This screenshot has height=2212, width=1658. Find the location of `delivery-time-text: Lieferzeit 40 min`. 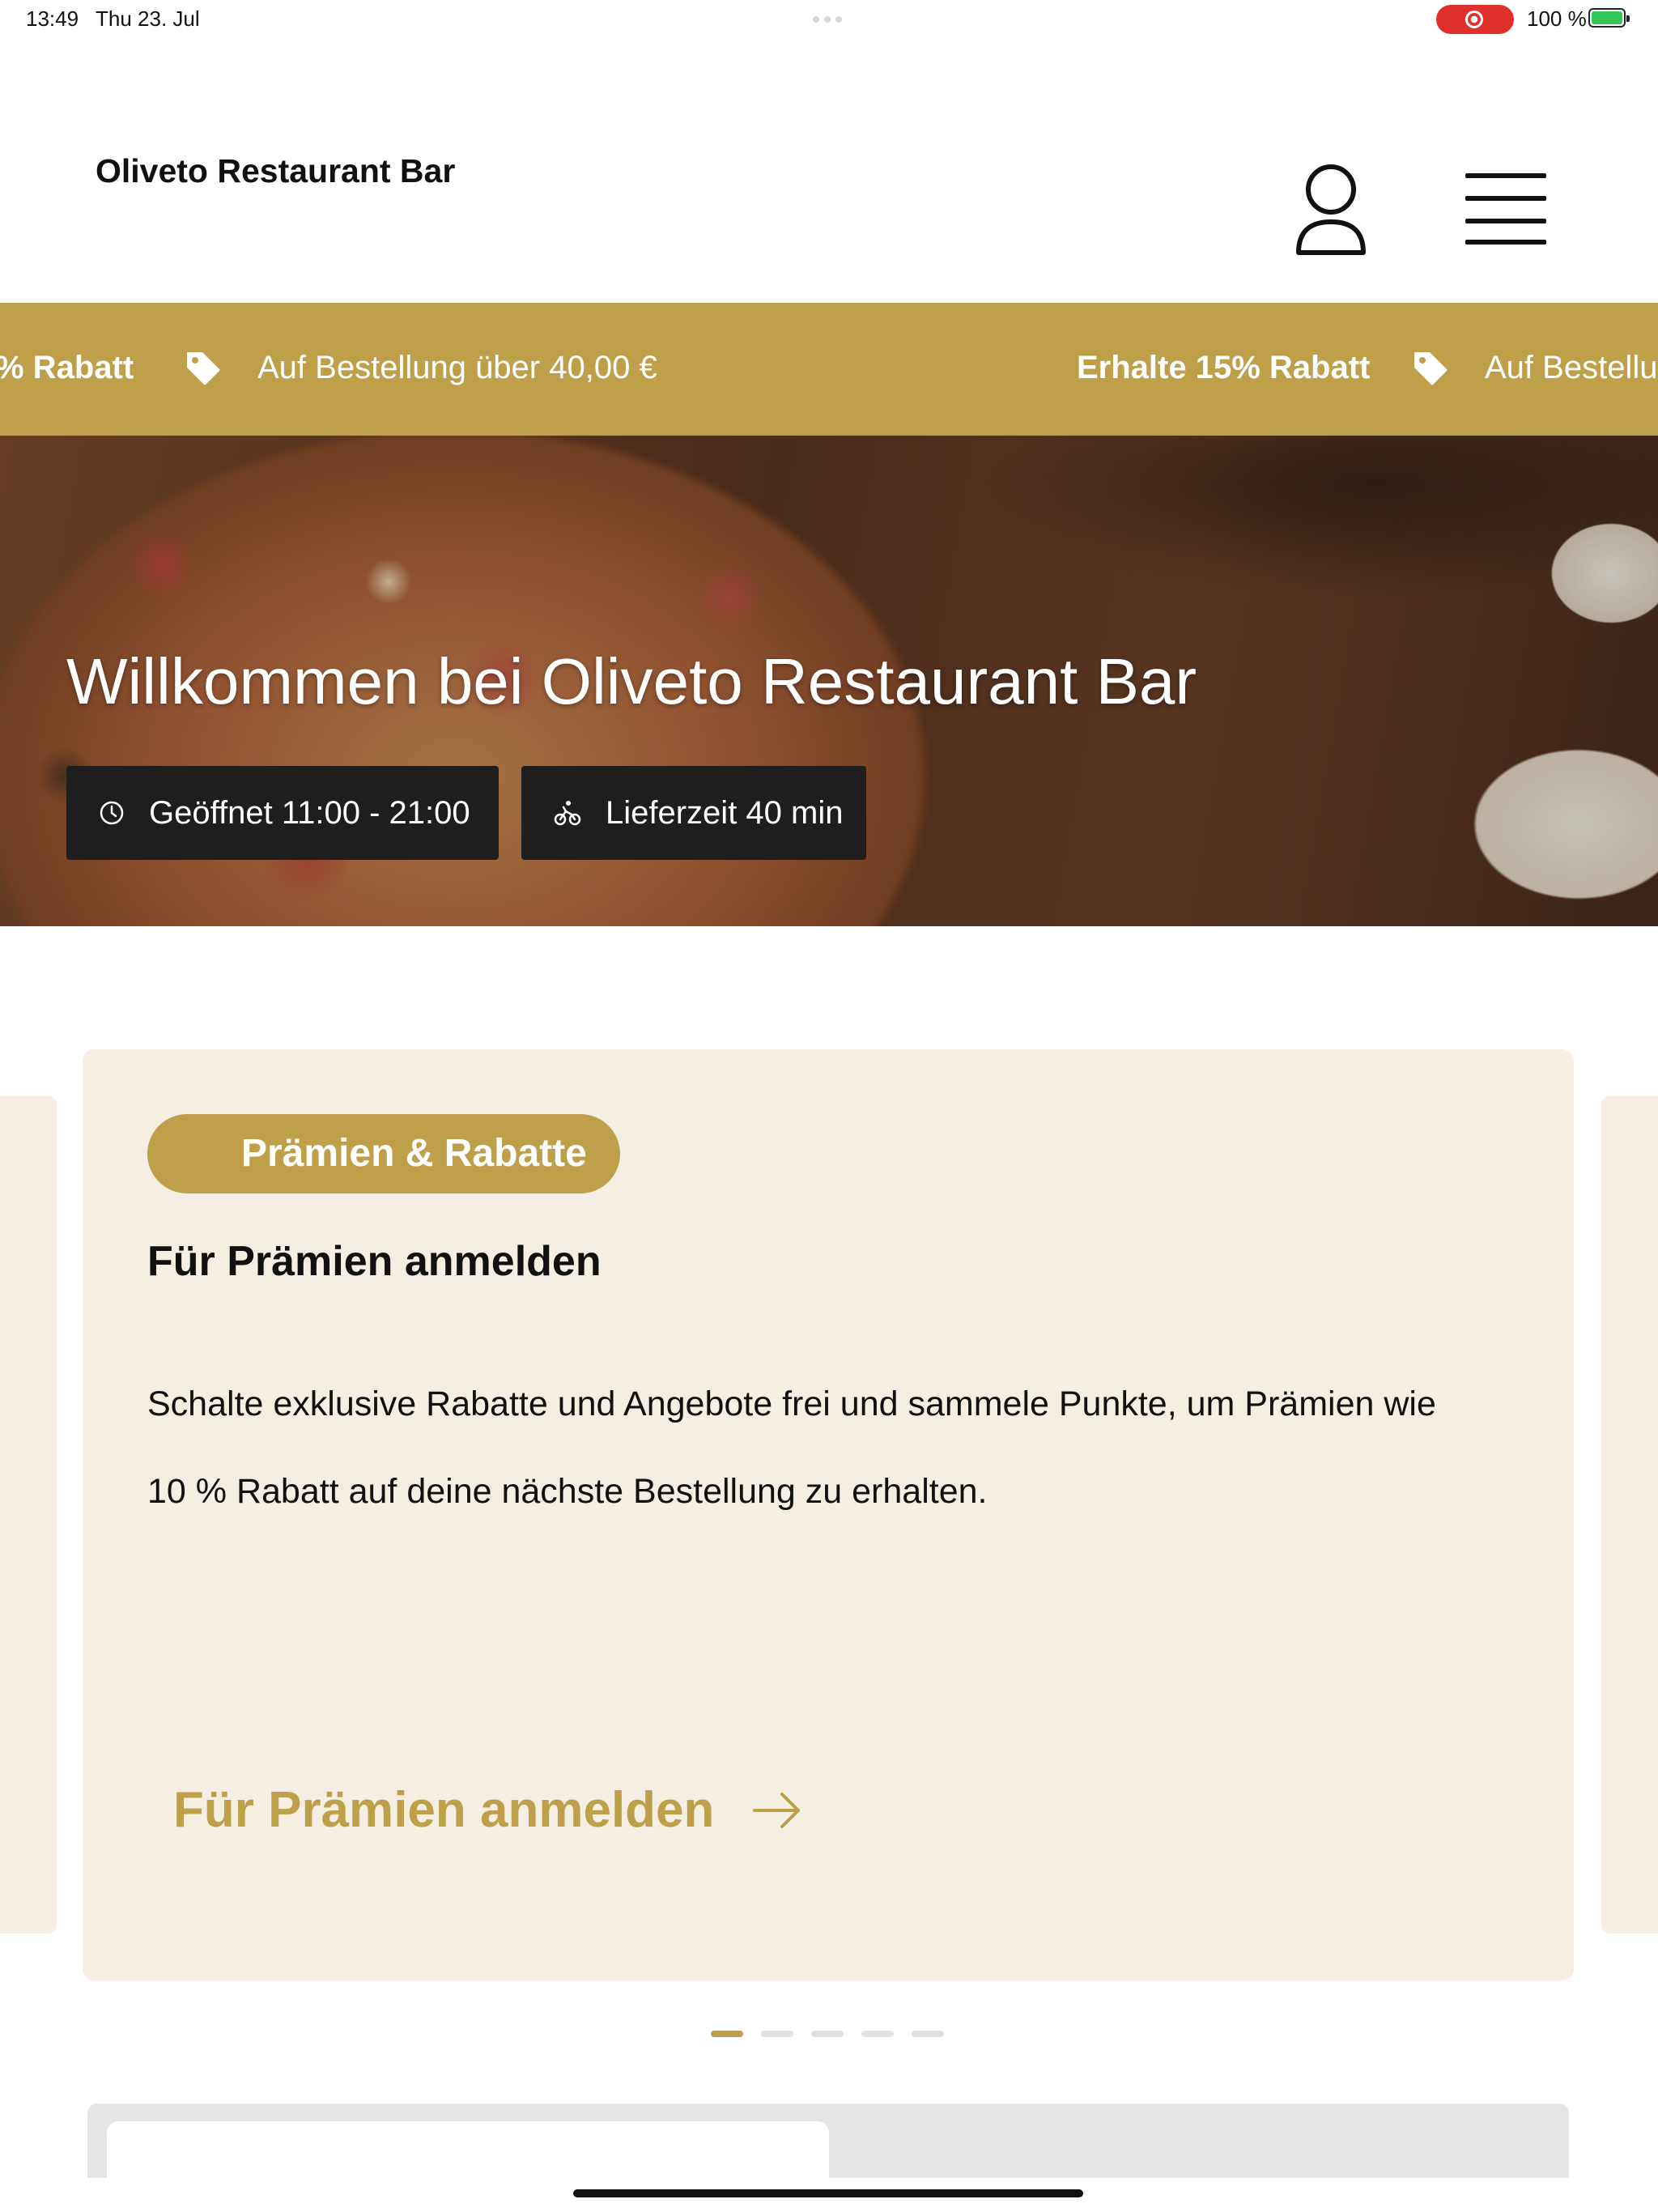

delivery-time-text: Lieferzeit 40 min is located at coordinates (725, 812).